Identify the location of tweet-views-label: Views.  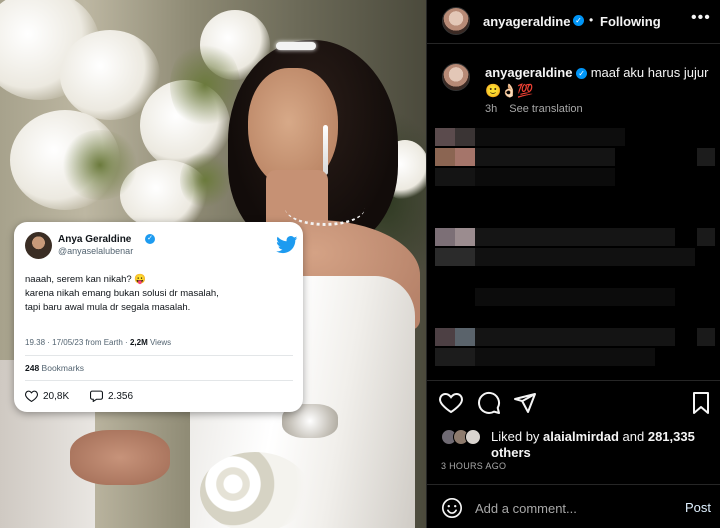
(159, 342).